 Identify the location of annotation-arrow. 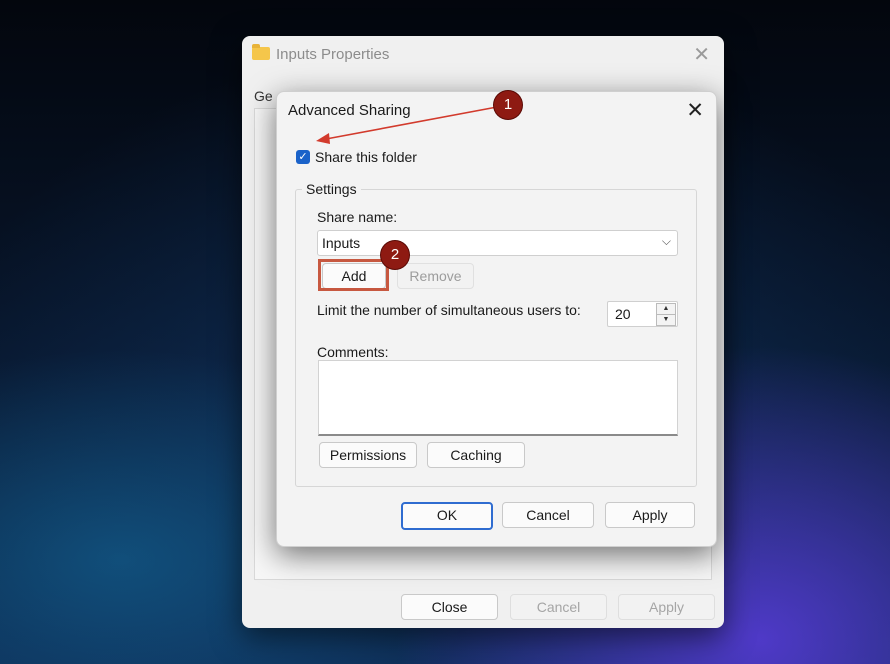
(407, 125).